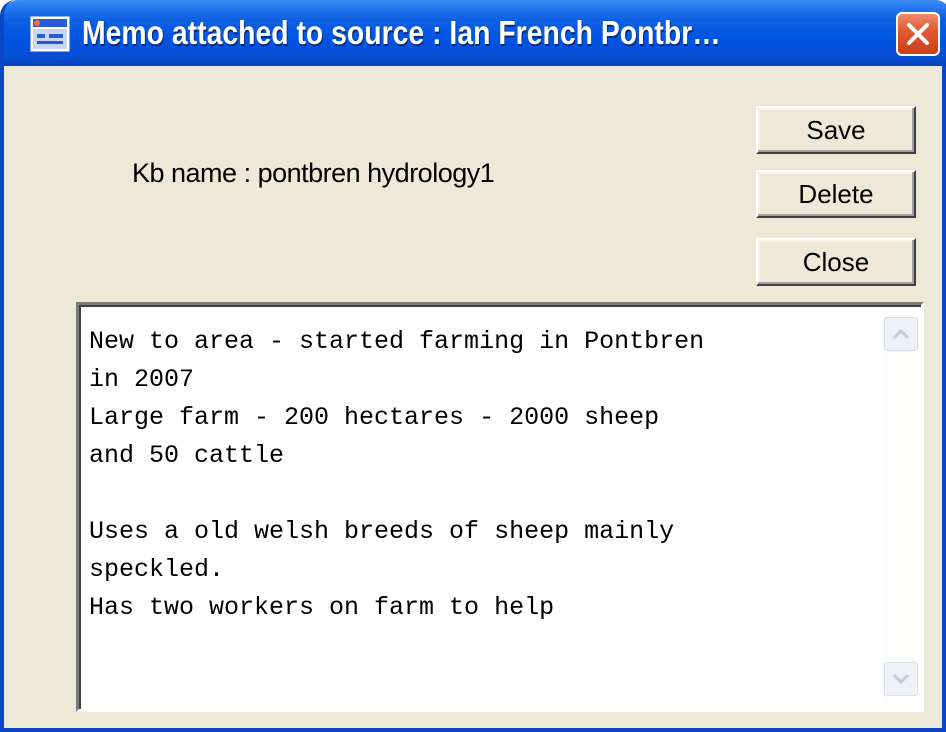 Image resolution: width=946 pixels, height=732 pixels. Describe the element at coordinates (836, 130) in the screenshot. I see `save-button: Save` at that location.